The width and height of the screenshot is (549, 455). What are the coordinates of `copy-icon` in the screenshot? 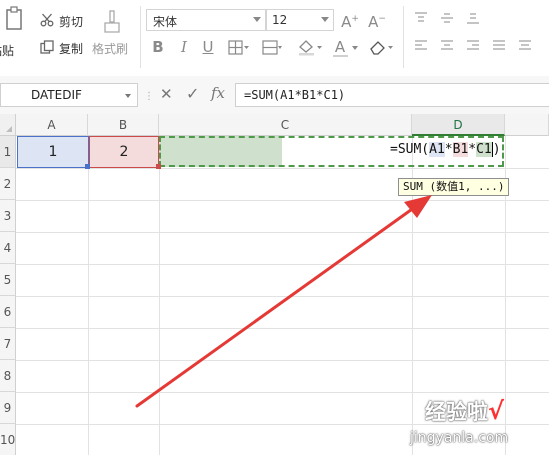 It's located at (47, 47).